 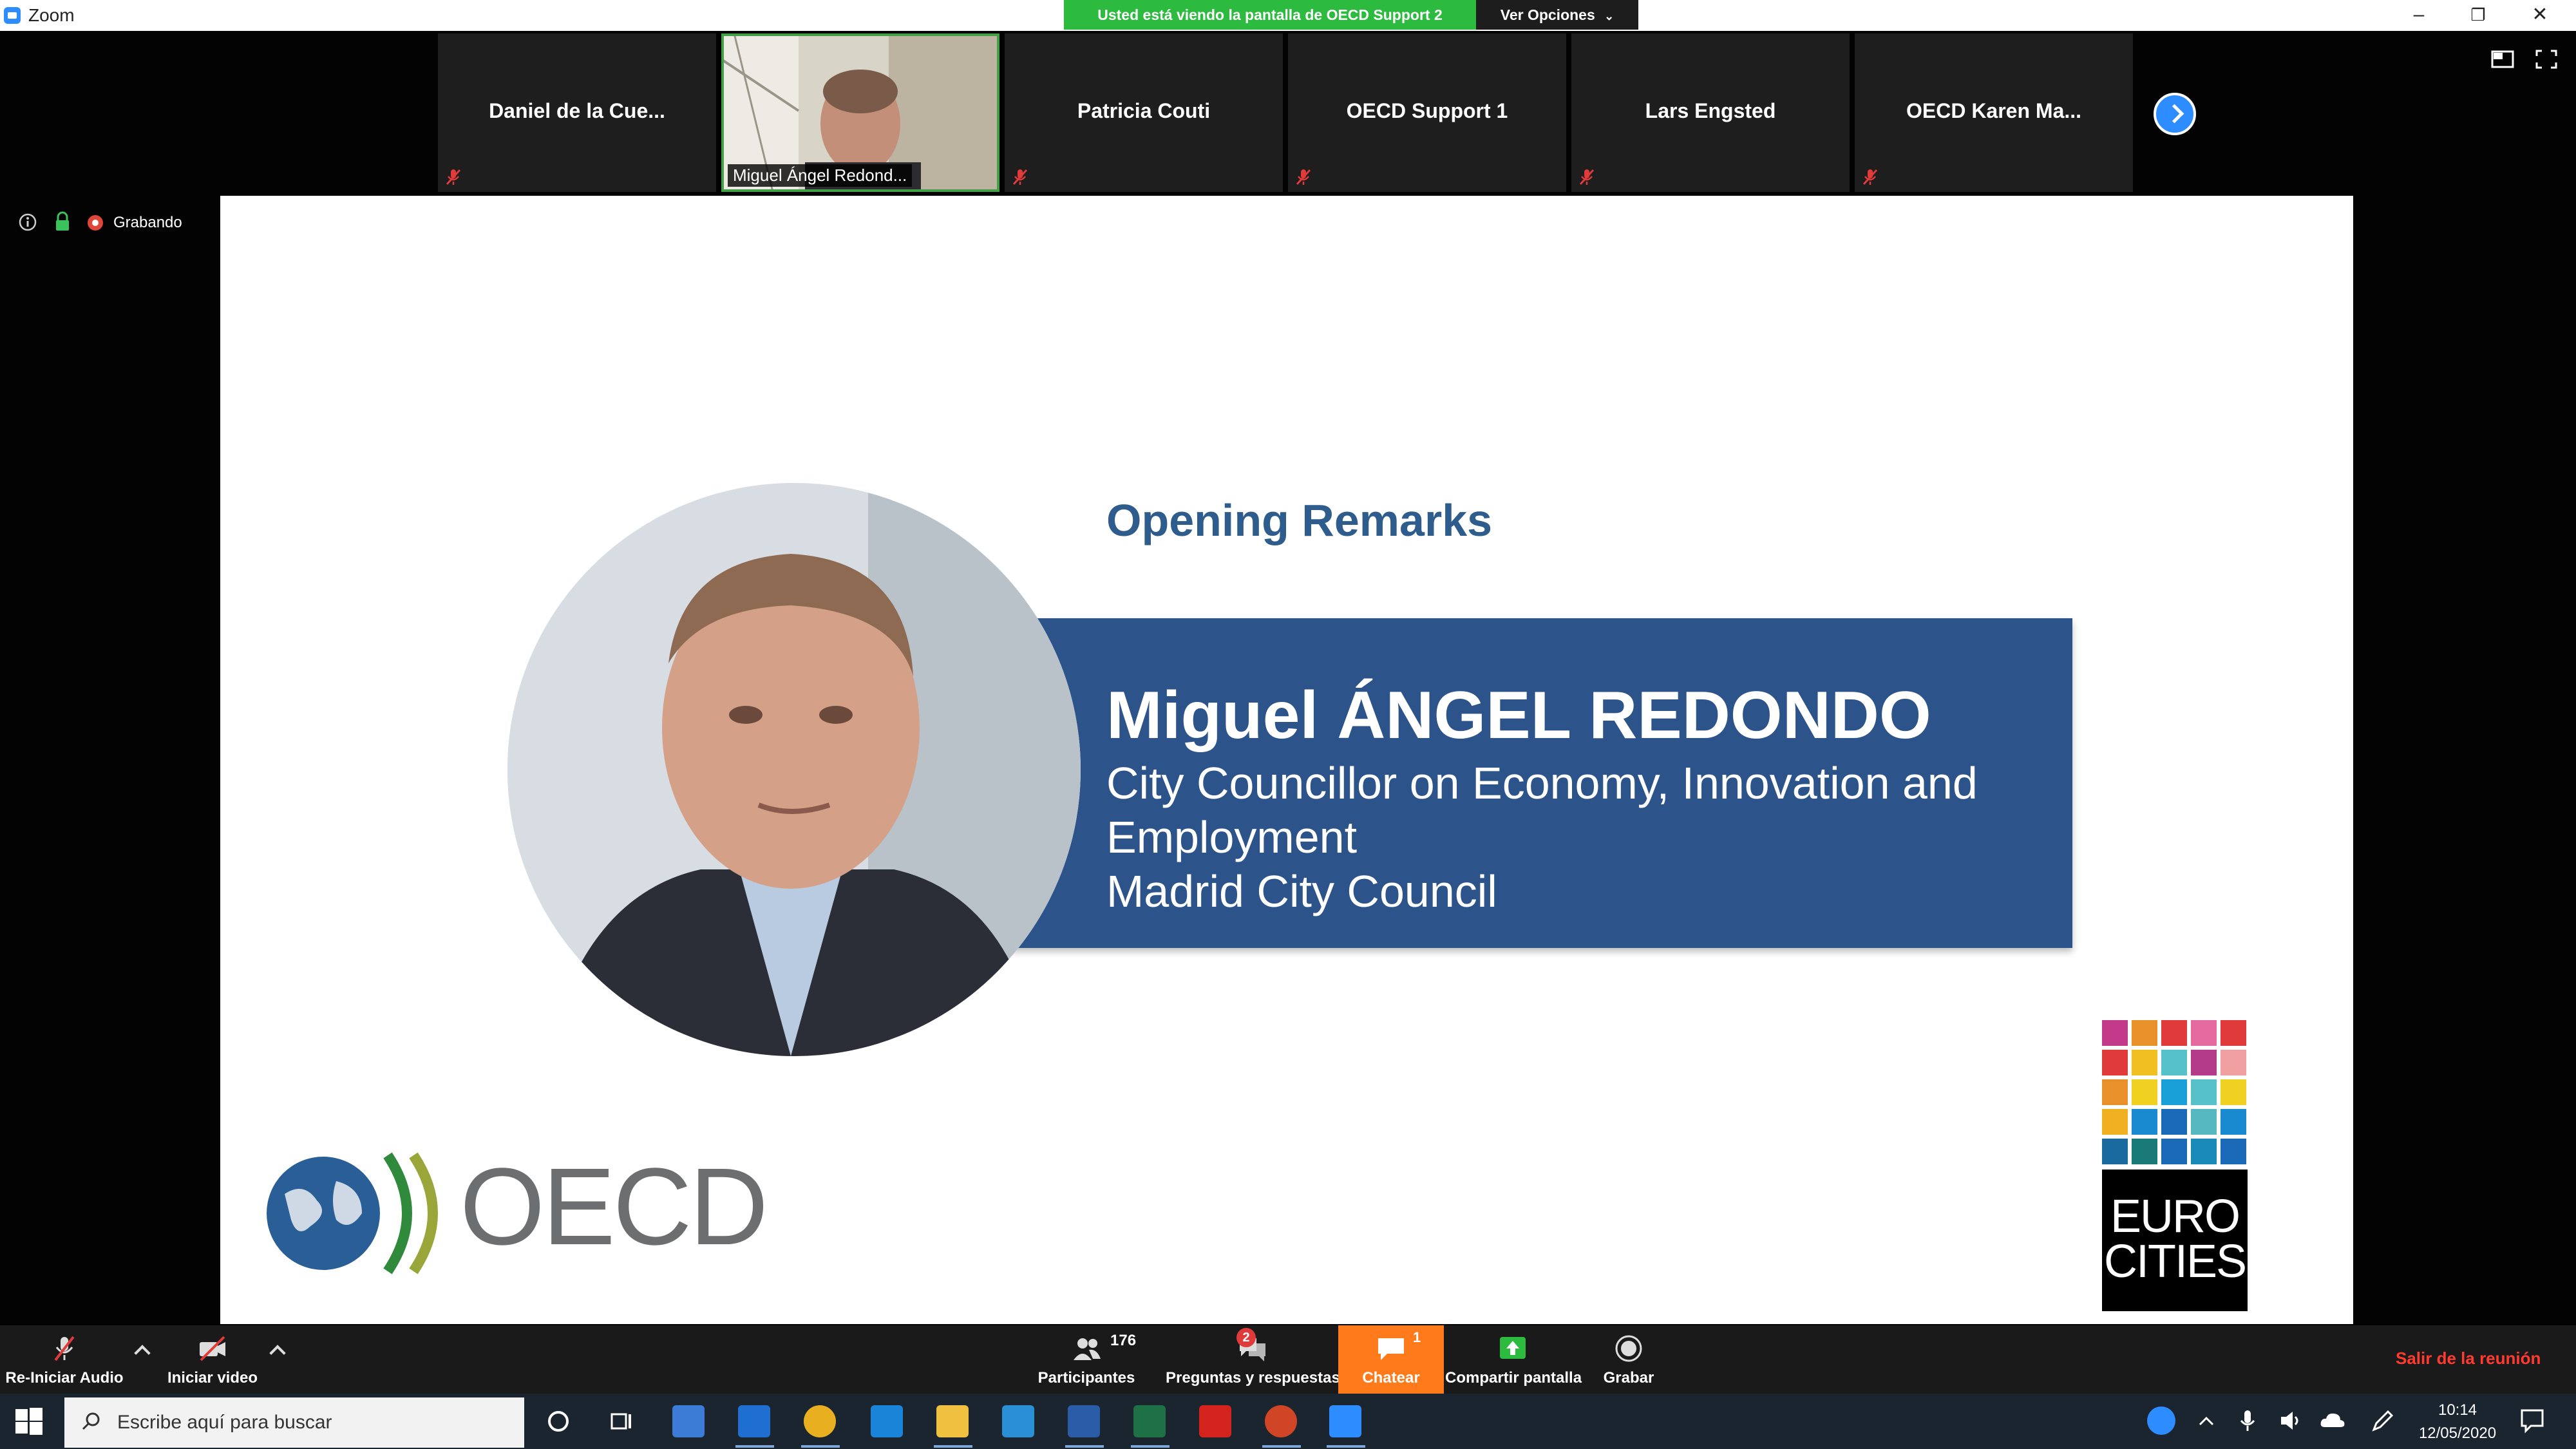 I want to click on lock-icon, so click(x=62, y=222).